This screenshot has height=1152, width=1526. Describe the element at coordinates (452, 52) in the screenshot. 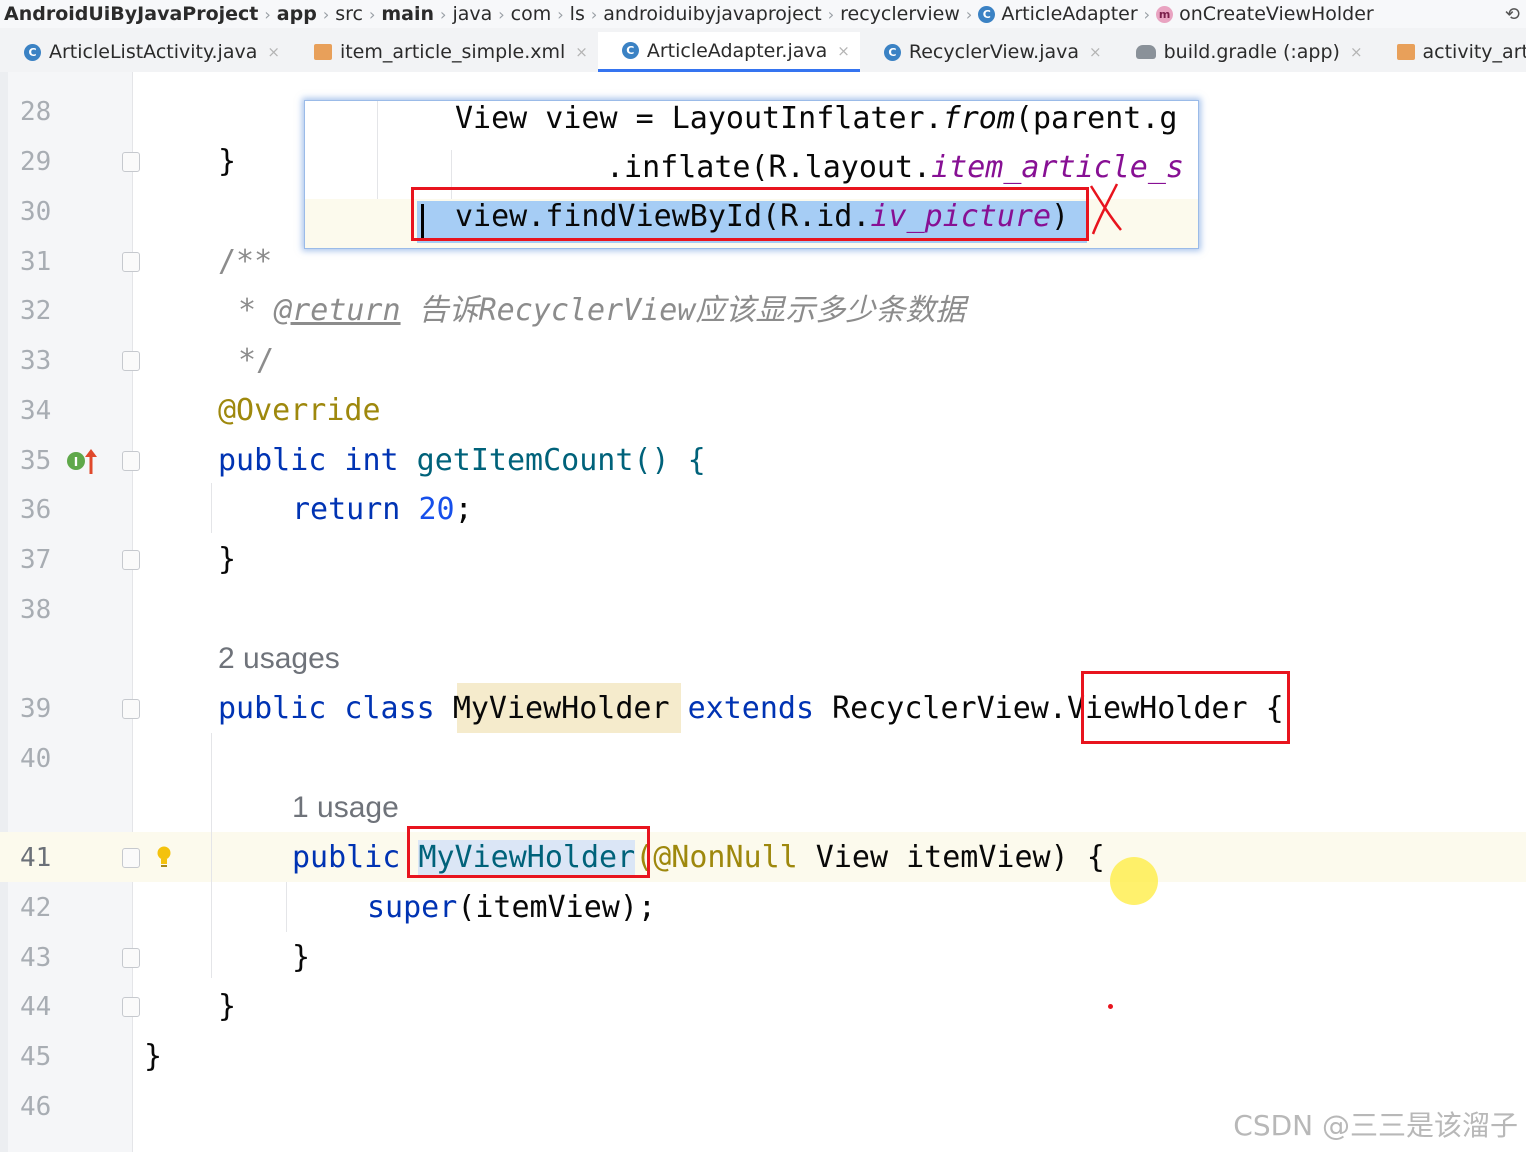

I see `tab-label: item_article_simple.xml` at that location.